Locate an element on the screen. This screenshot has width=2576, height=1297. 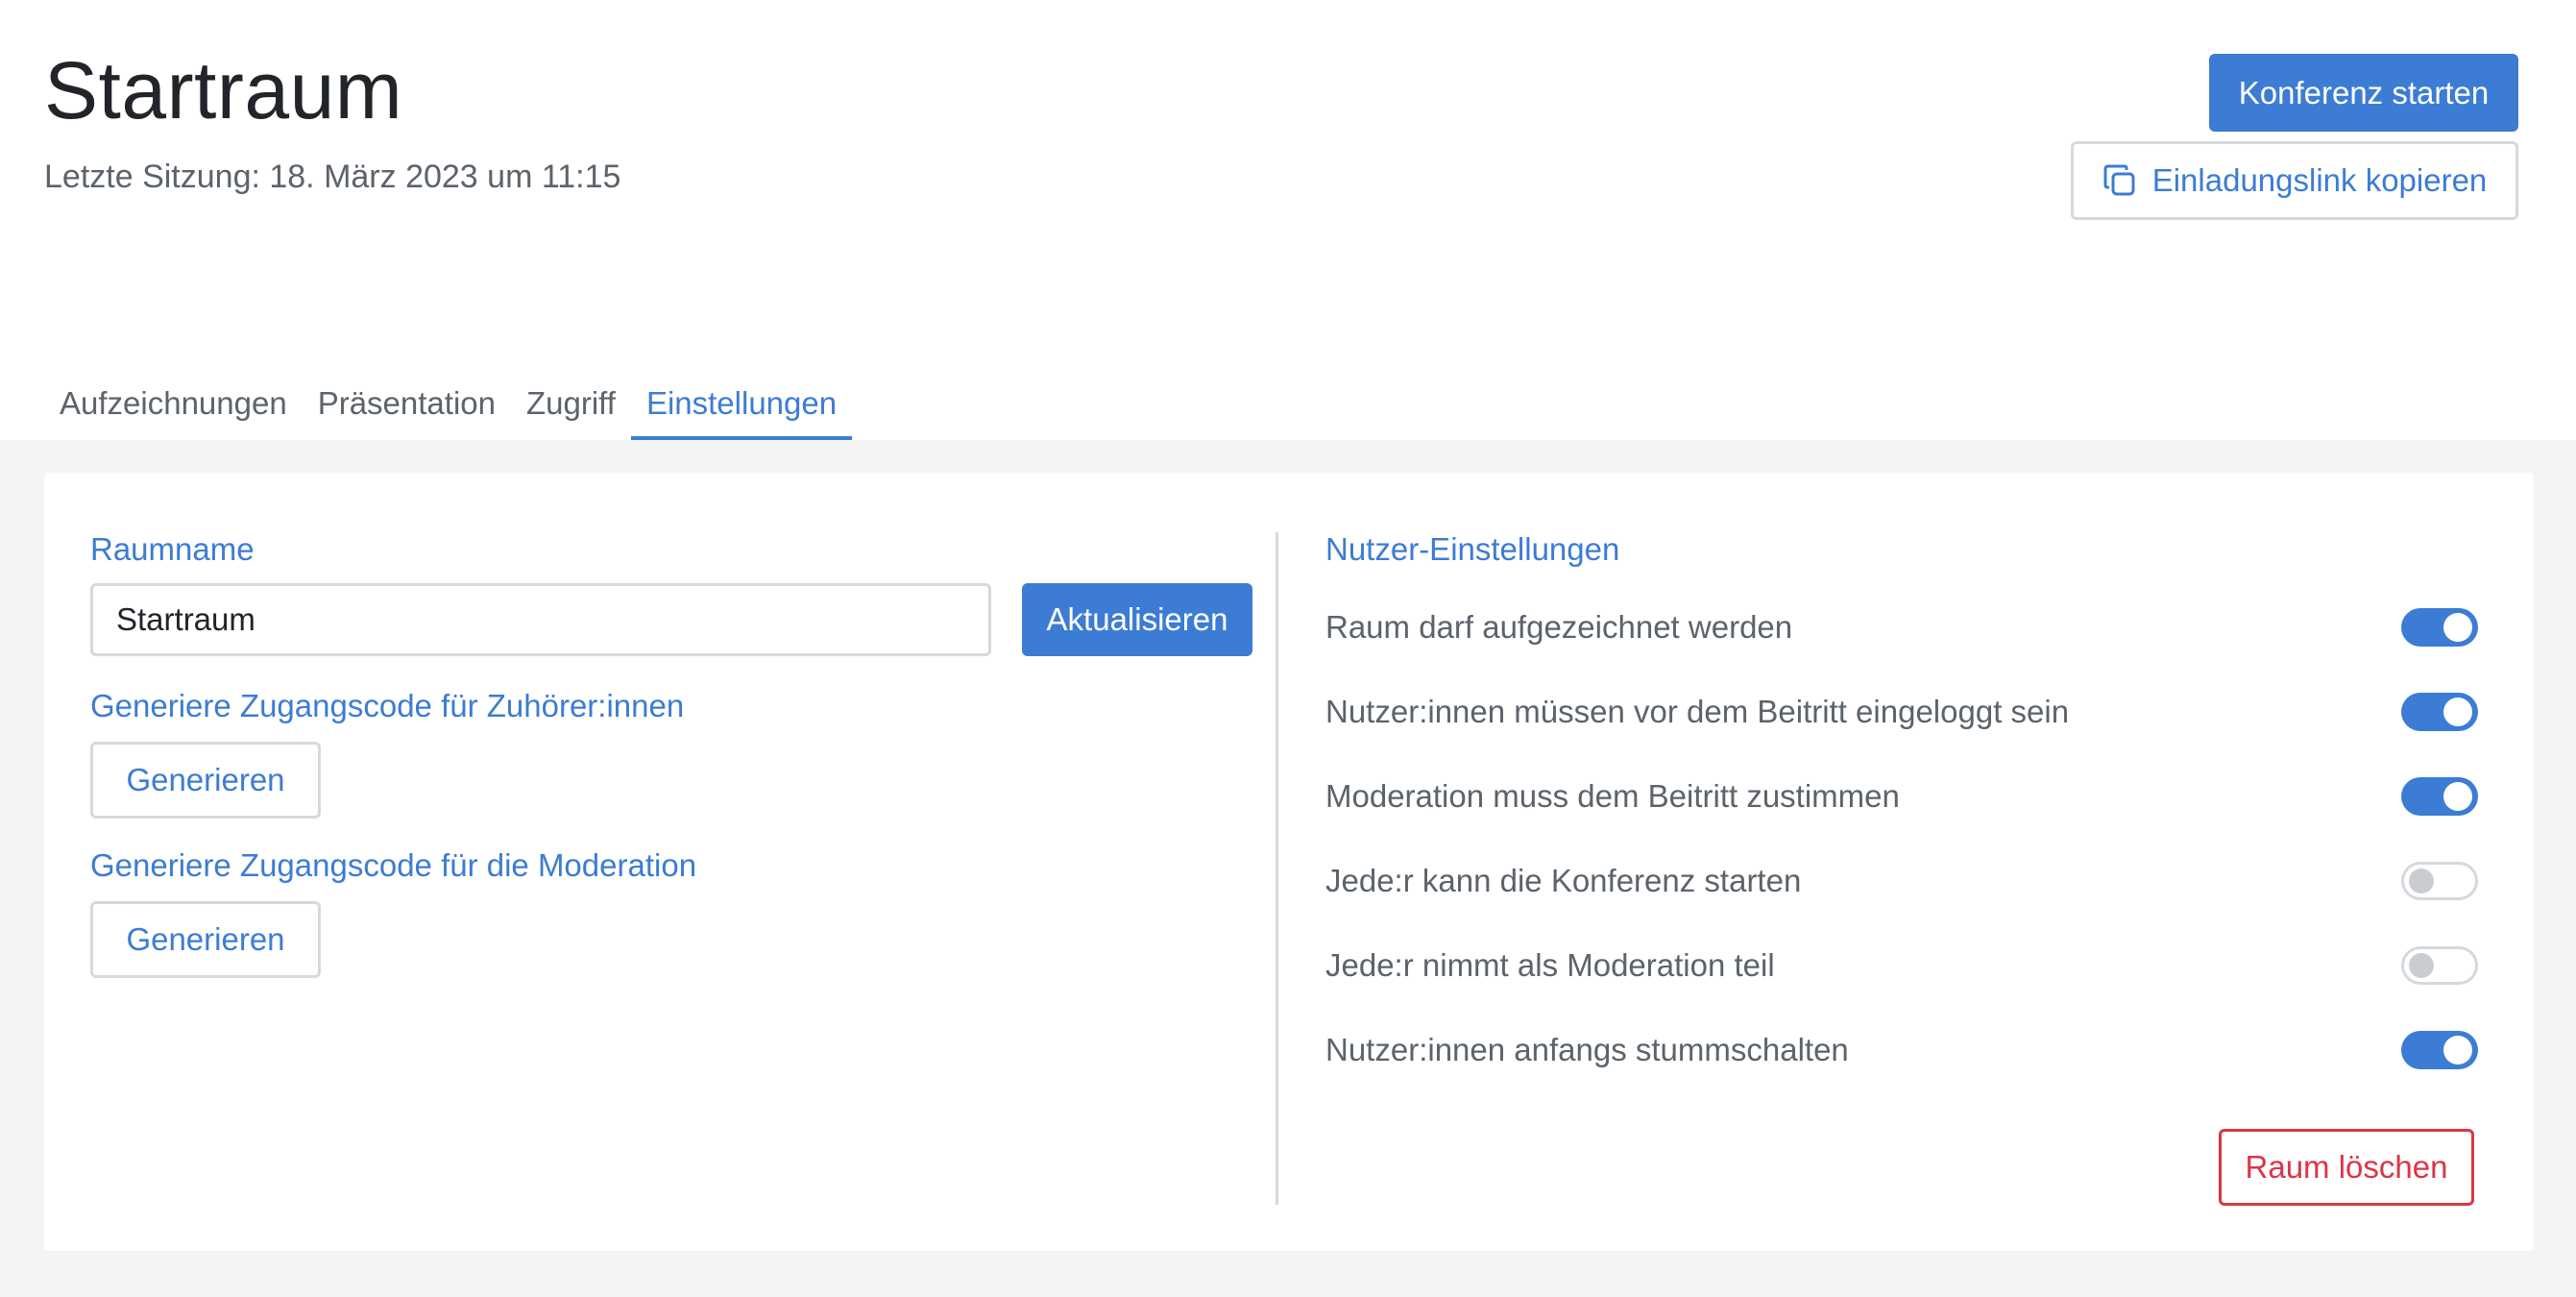
tab-access-label: Zugriff is located at coordinates (571, 403).